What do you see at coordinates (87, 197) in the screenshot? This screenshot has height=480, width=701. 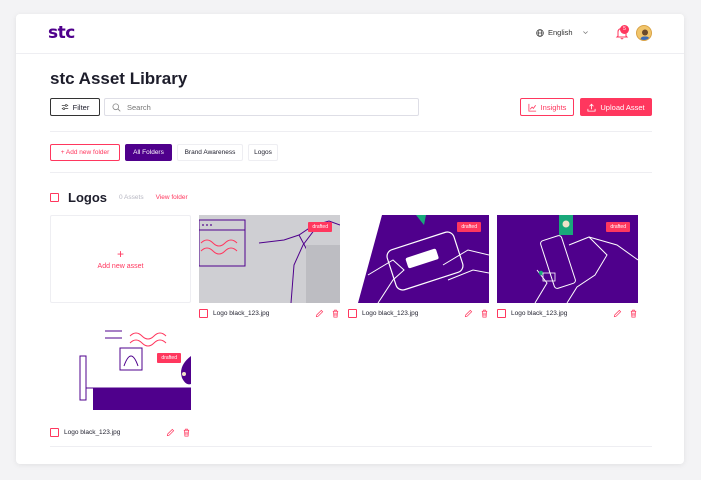 I see `section-title: Logos` at bounding box center [87, 197].